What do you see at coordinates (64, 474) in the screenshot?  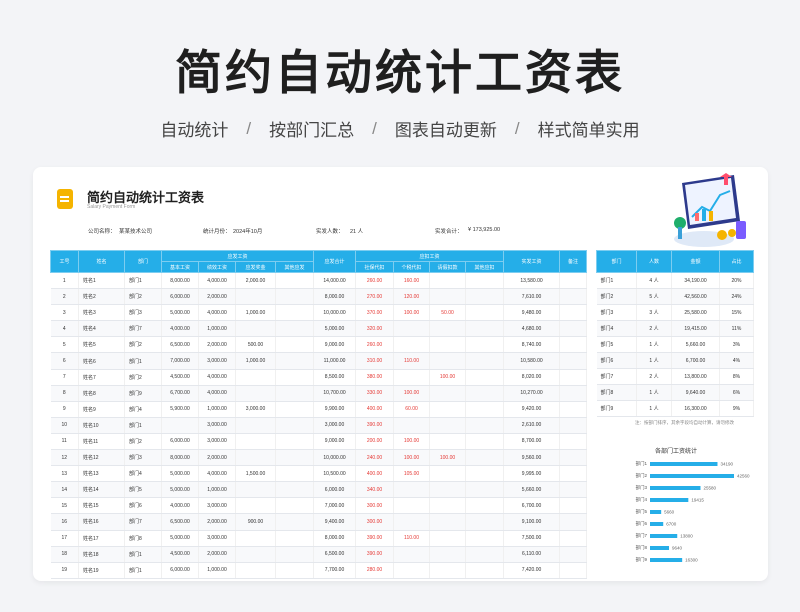 I see `table-cell: 13` at bounding box center [64, 474].